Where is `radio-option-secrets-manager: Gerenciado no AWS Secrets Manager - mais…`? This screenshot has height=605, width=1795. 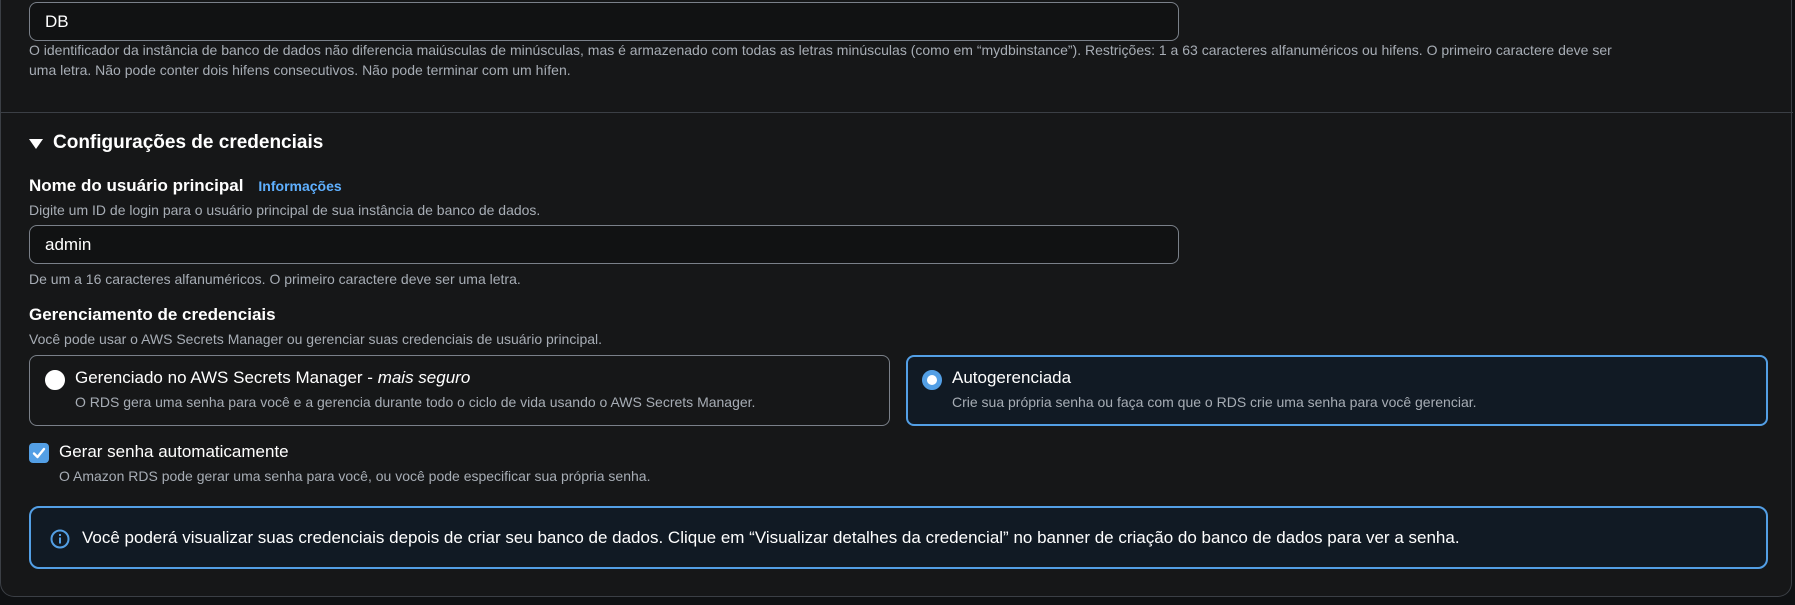
radio-option-secrets-manager: Gerenciado no AWS Secrets Manager - mais… is located at coordinates (459, 390).